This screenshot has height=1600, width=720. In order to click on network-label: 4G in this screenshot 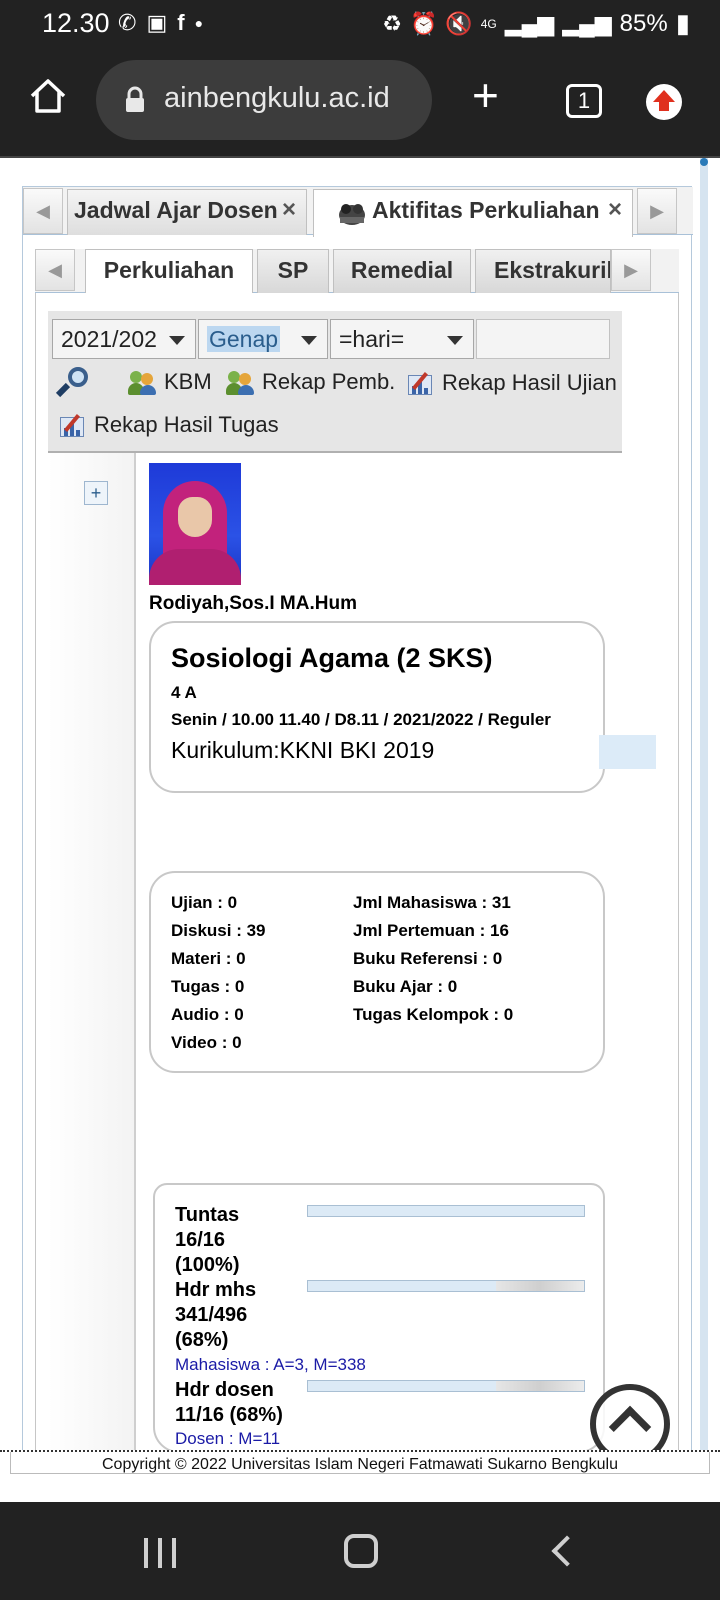, I will do `click(488, 23)`.